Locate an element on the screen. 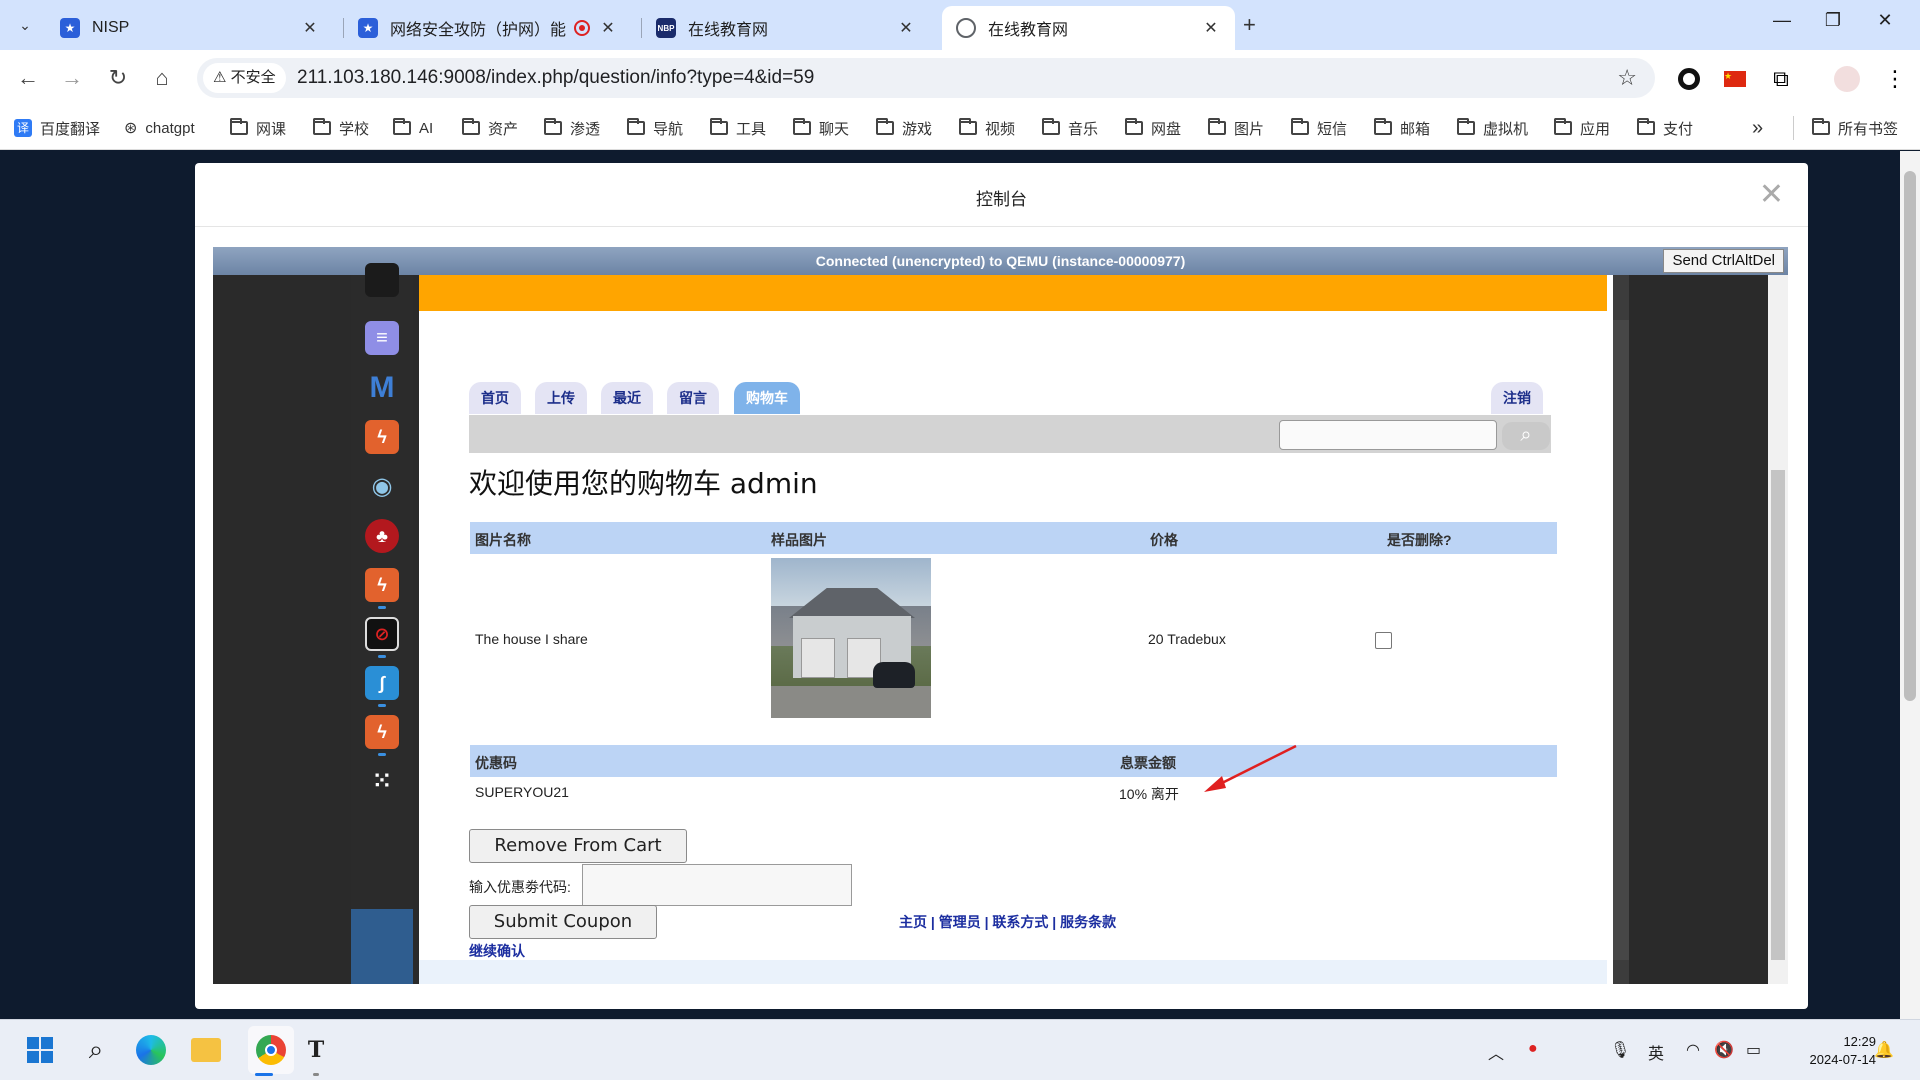 This screenshot has height=1080, width=1920. ime-indicator: 英 is located at coordinates (1656, 1052).